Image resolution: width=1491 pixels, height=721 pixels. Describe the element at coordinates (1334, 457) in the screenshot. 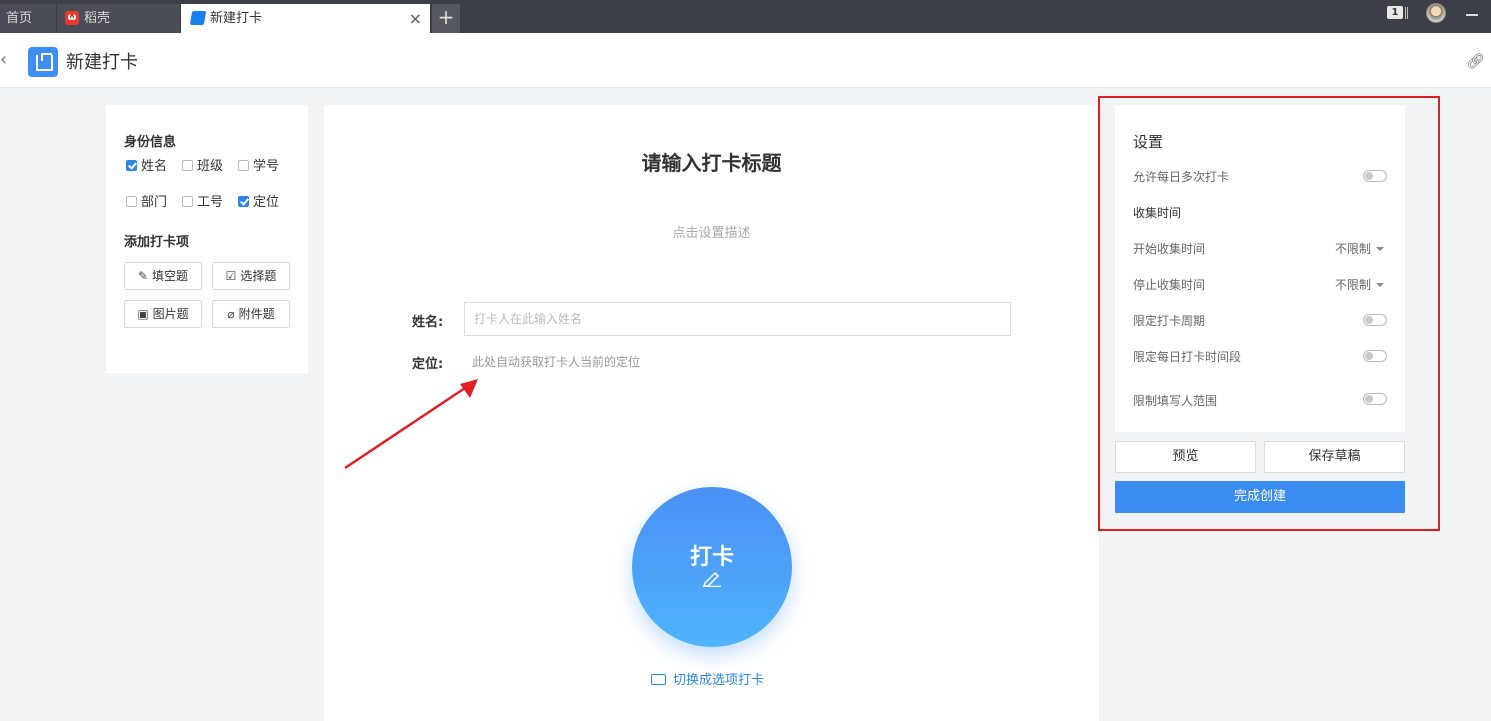

I see `save-draft-button: 保存草稿` at that location.